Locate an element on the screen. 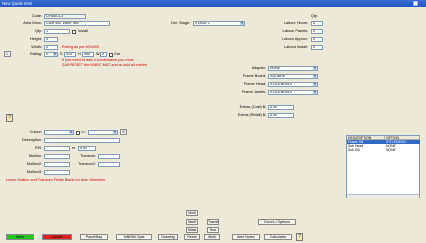  colour-select: ▼ is located at coordinates (59, 132).